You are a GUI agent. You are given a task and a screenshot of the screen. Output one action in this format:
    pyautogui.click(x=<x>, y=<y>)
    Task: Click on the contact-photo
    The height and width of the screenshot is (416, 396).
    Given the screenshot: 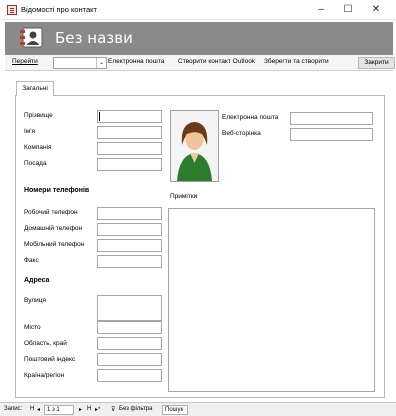 What is the action you would take?
    pyautogui.click(x=194, y=146)
    